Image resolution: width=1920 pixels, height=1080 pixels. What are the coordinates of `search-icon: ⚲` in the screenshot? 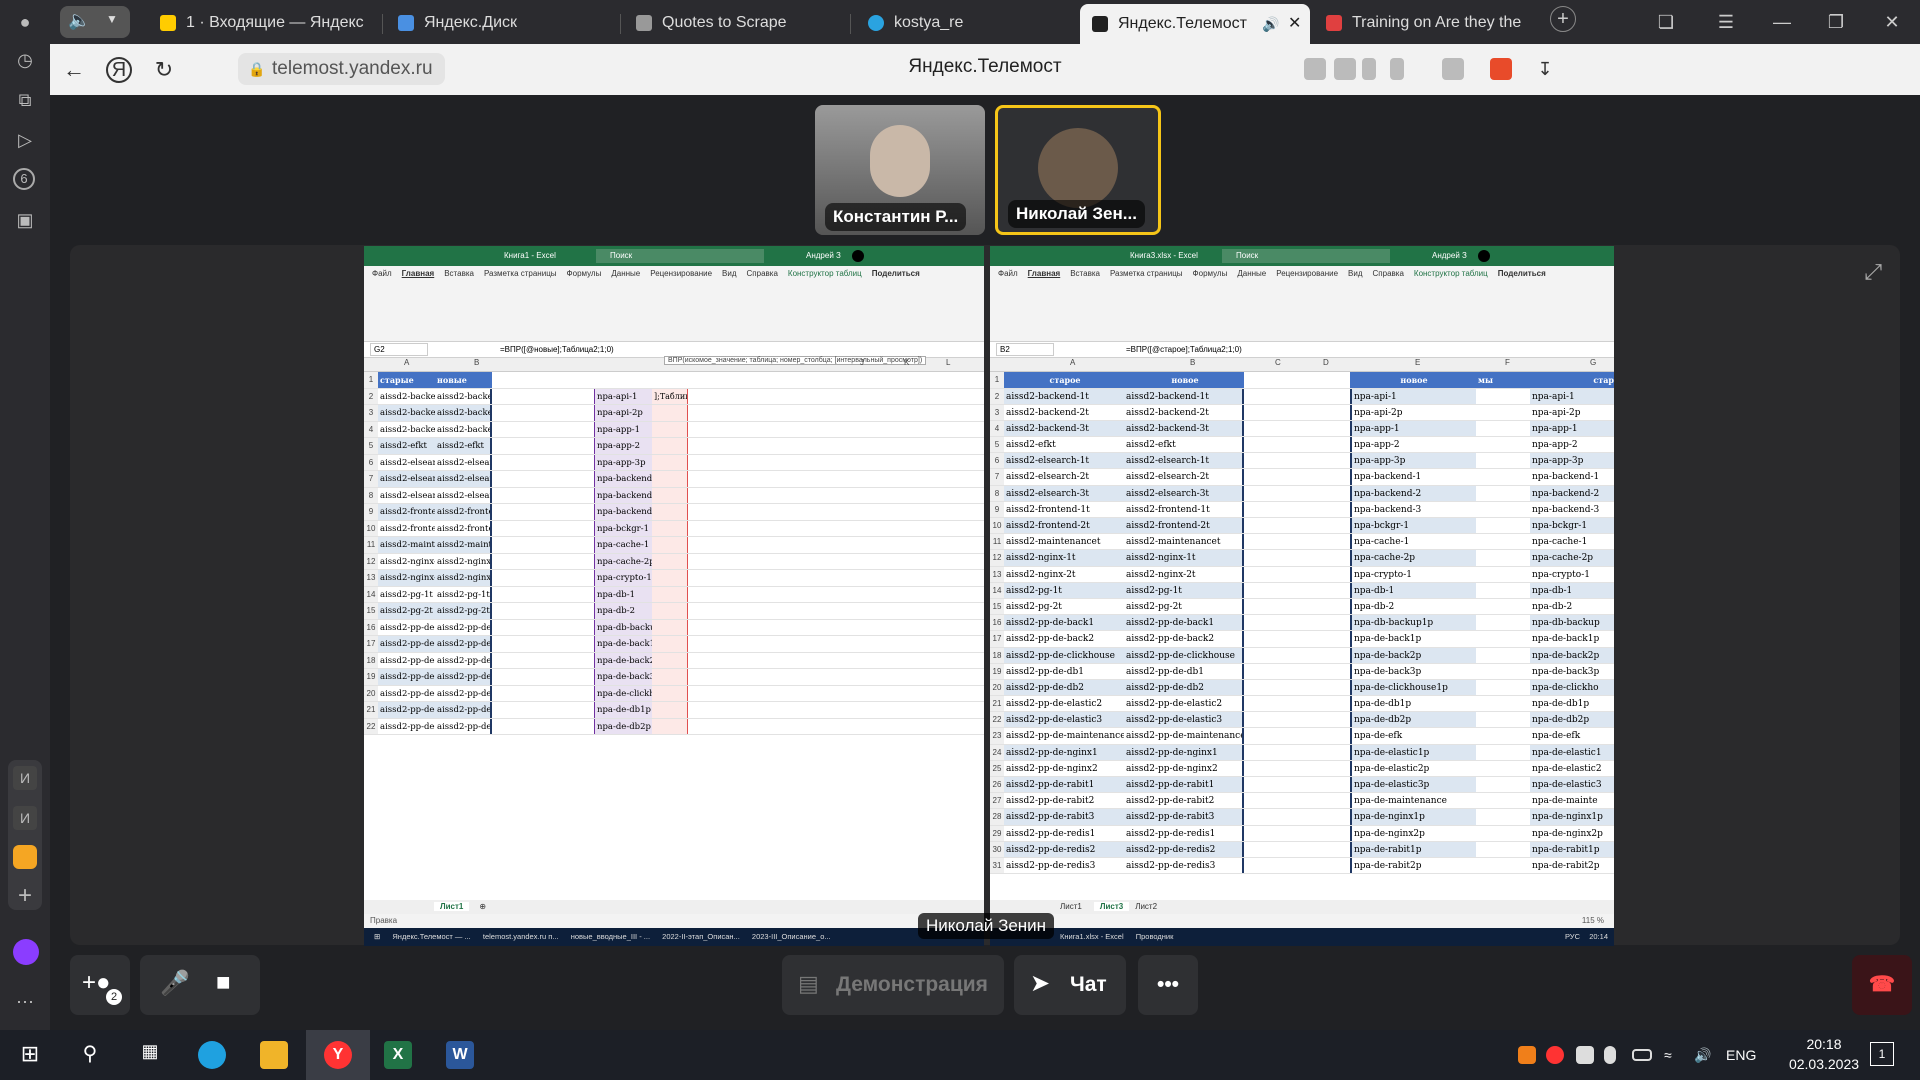 It's located at (90, 1055).